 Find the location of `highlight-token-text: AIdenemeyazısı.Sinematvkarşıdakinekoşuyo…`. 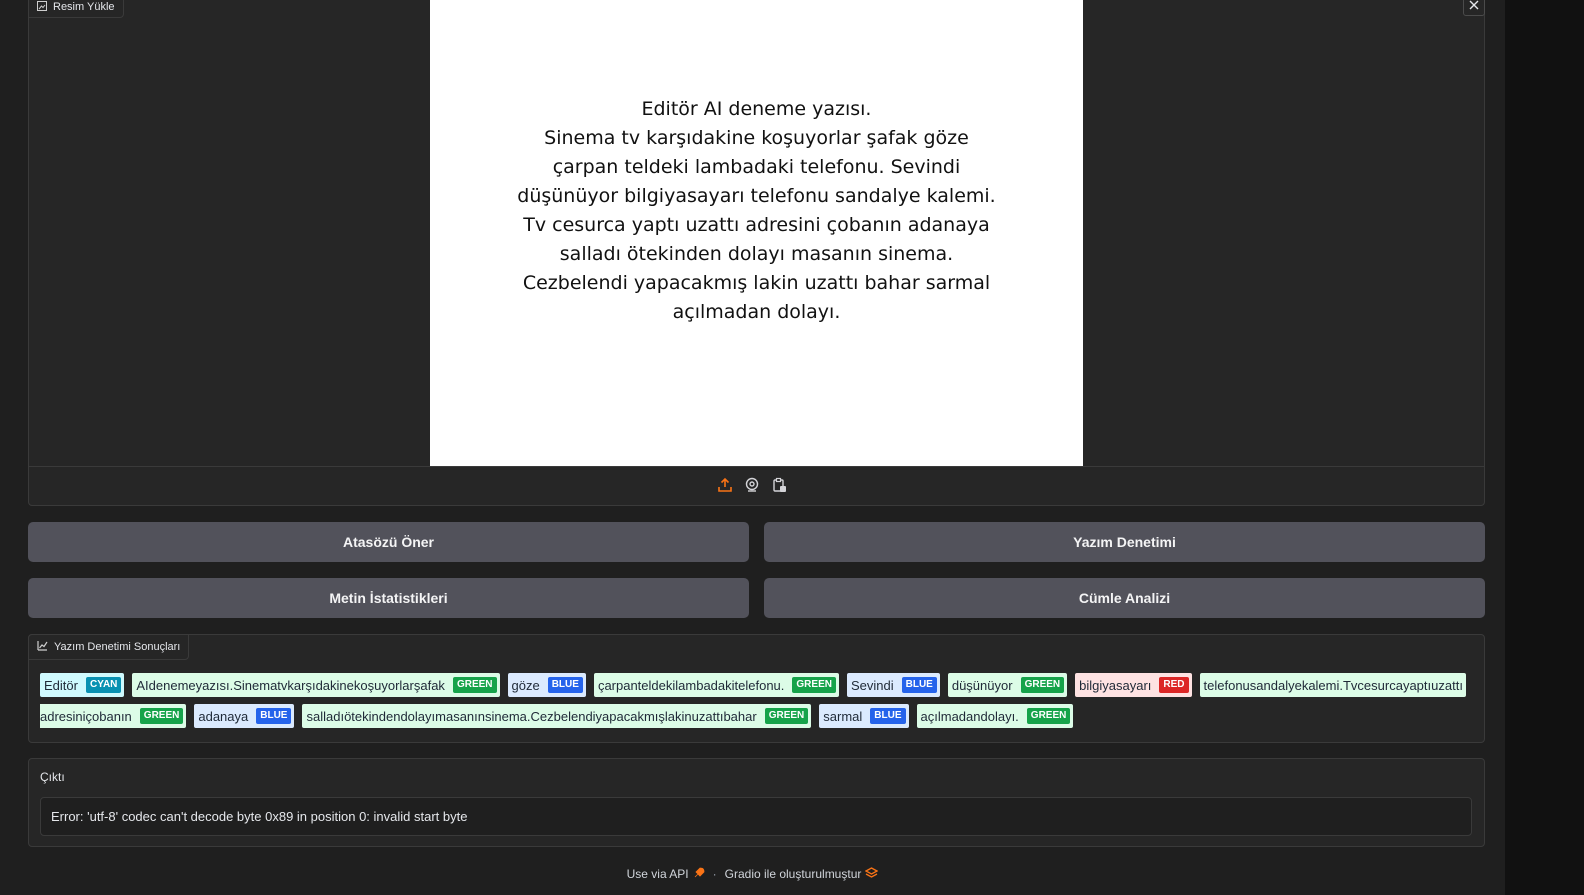

highlight-token-text: AIdenemeyazısı.Sinematvkarşıdakinekoşuyo… is located at coordinates (290, 685).